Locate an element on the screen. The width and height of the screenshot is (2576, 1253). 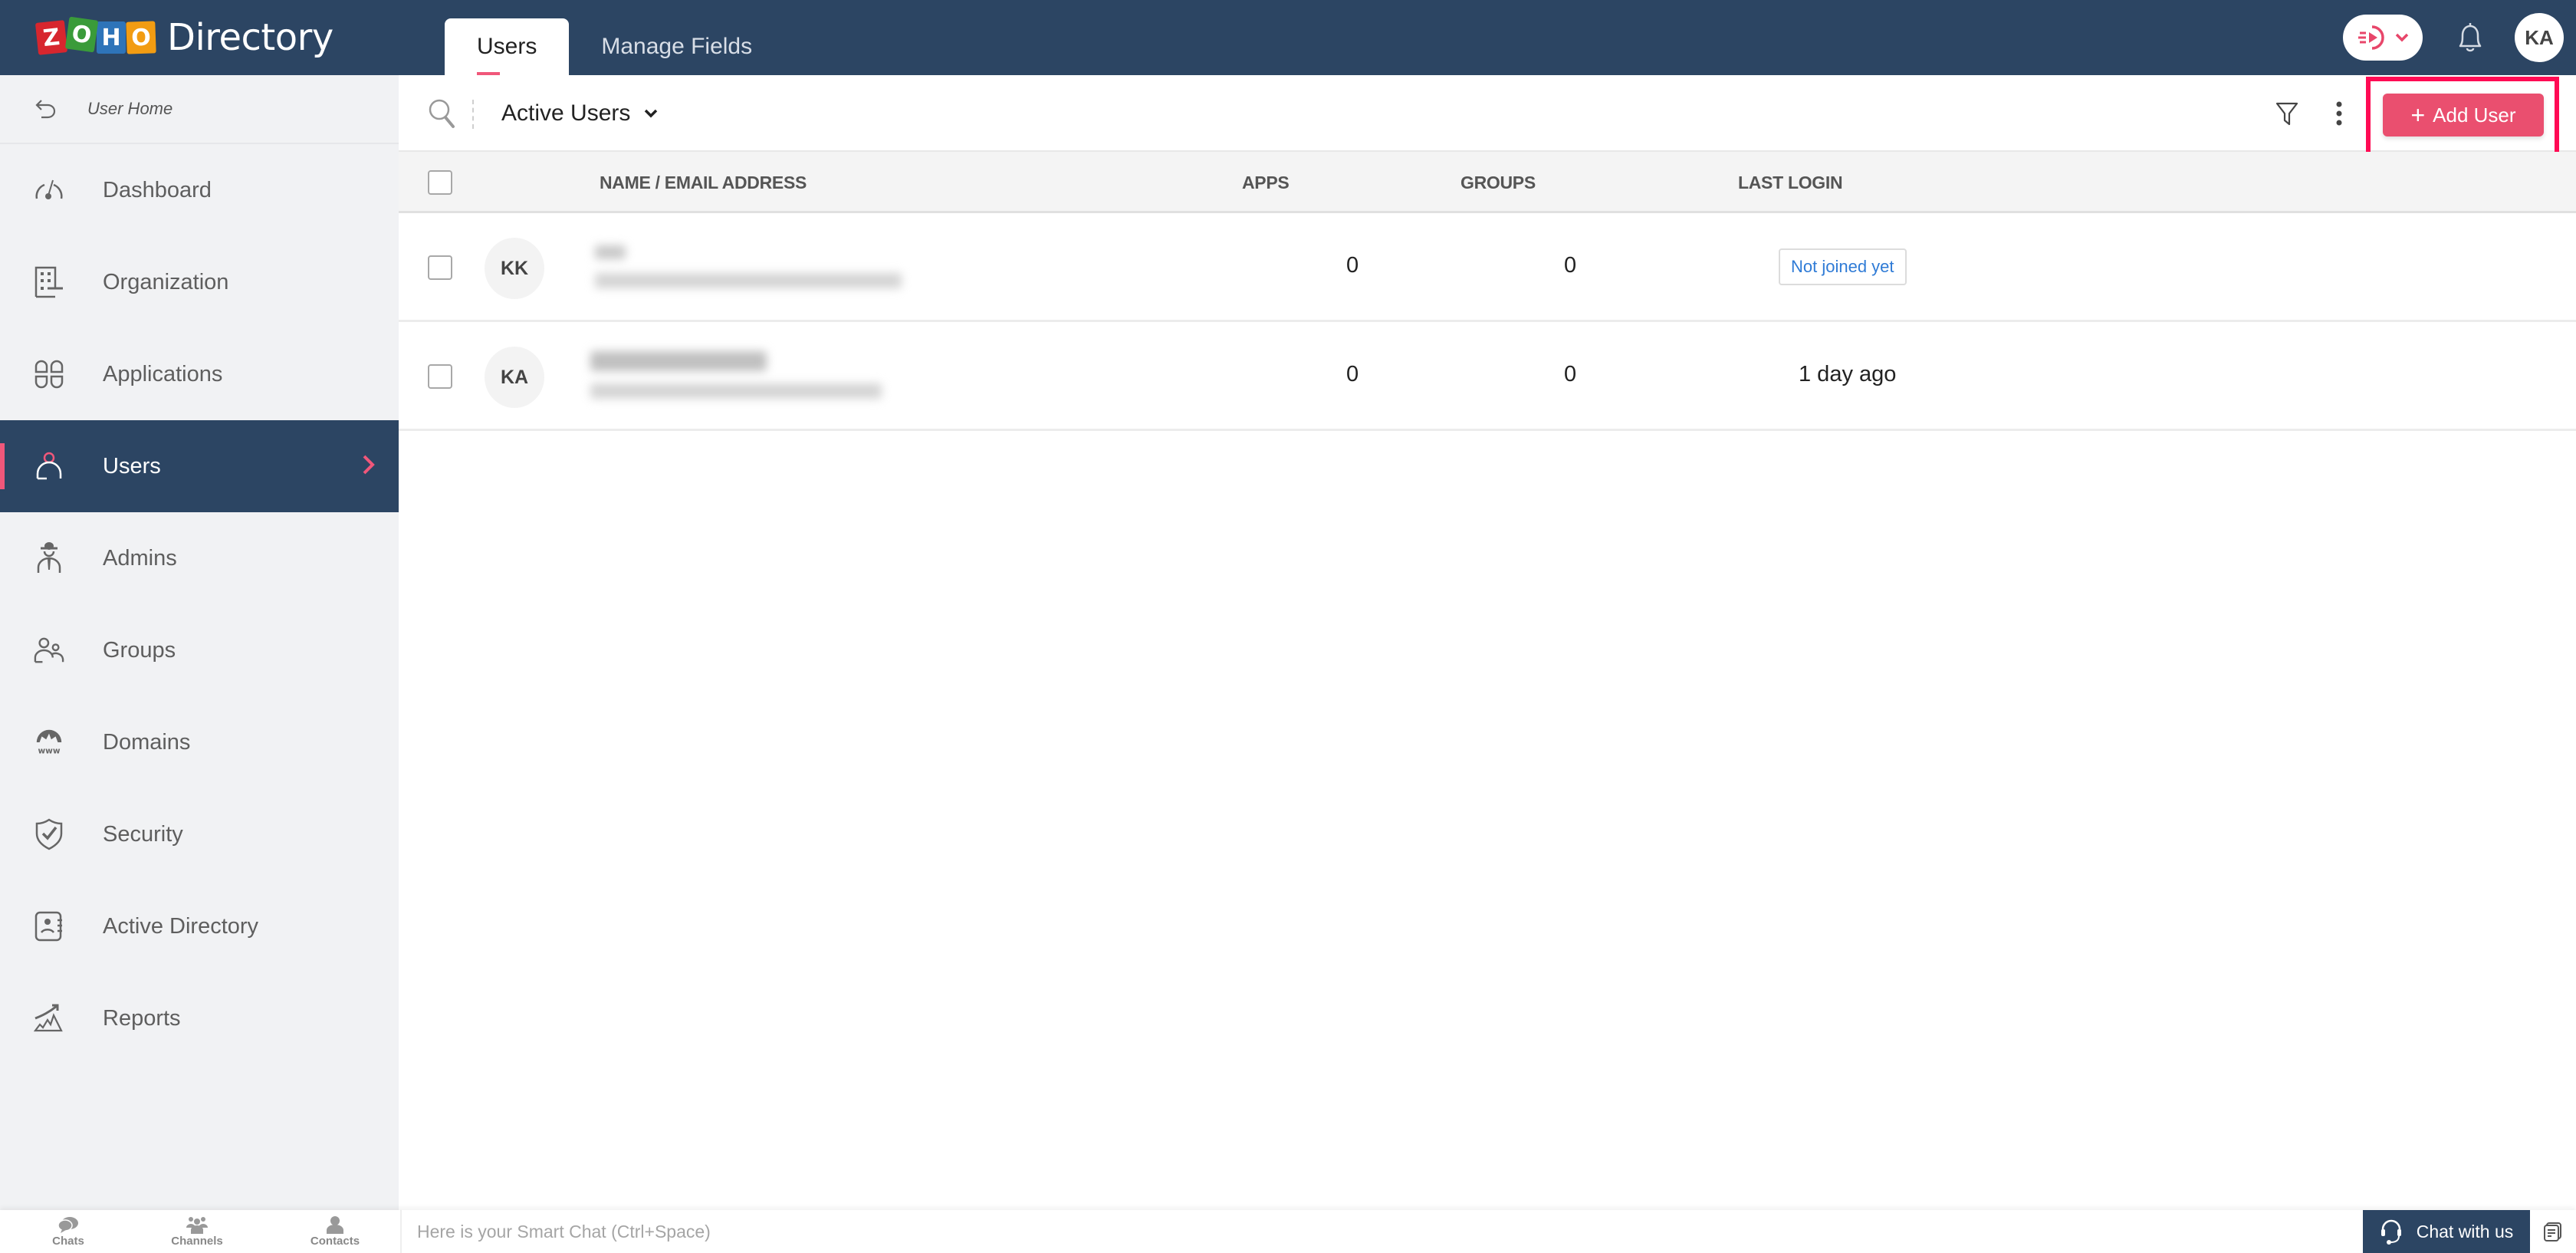
zoho-directory-logo: Z O H O Directory is located at coordinates (184, 37).